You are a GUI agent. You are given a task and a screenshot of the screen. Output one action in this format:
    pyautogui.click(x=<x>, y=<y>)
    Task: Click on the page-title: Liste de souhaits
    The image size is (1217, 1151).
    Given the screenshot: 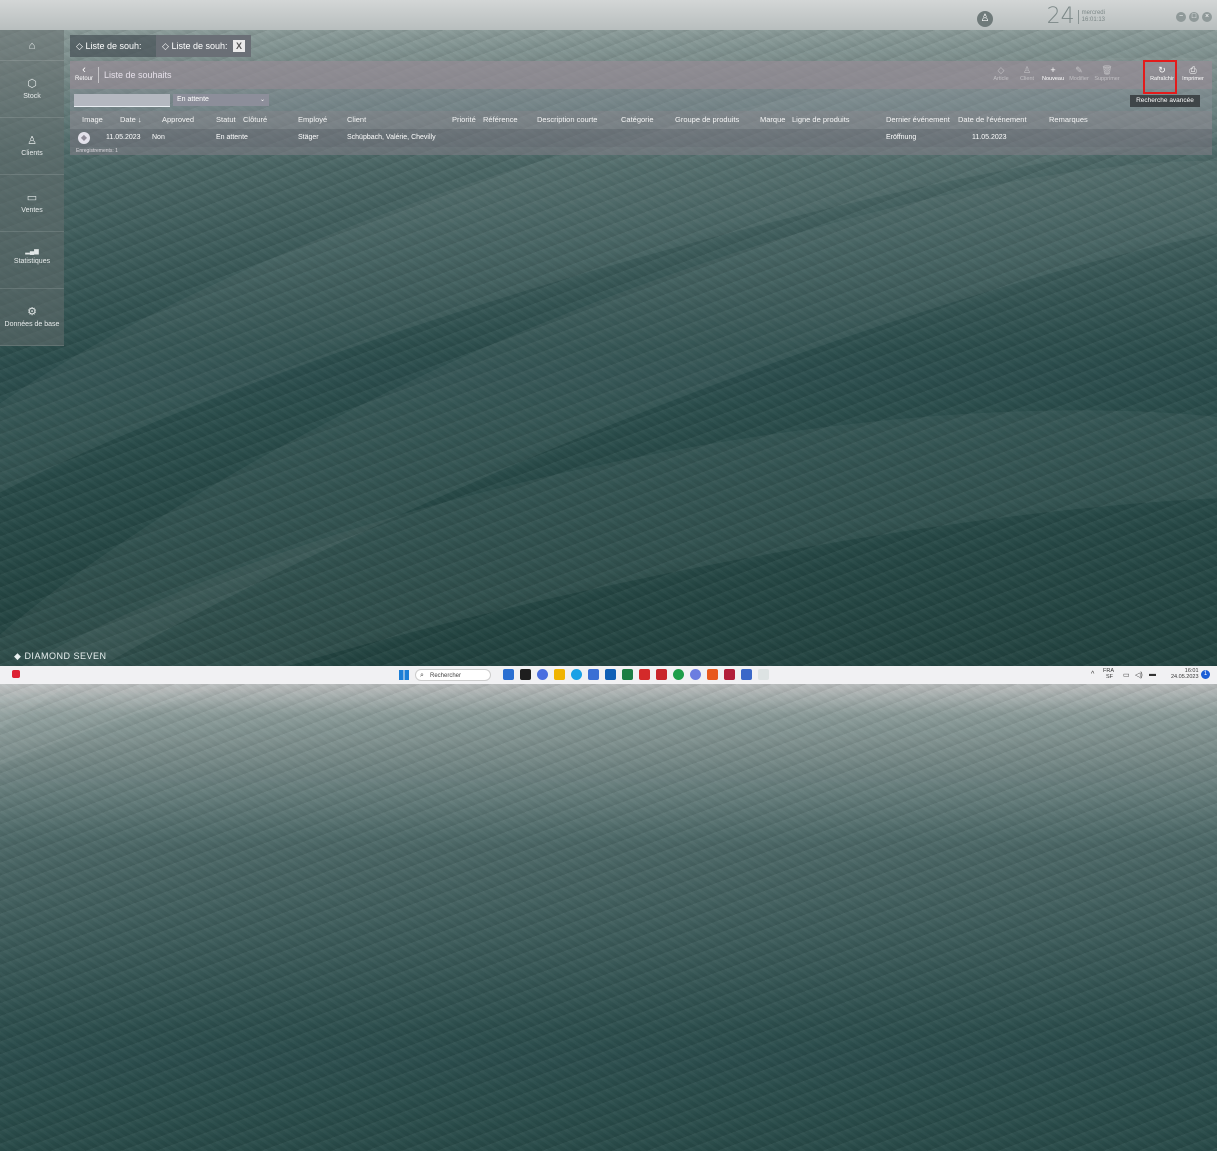 What is the action you would take?
    pyautogui.click(x=138, y=75)
    